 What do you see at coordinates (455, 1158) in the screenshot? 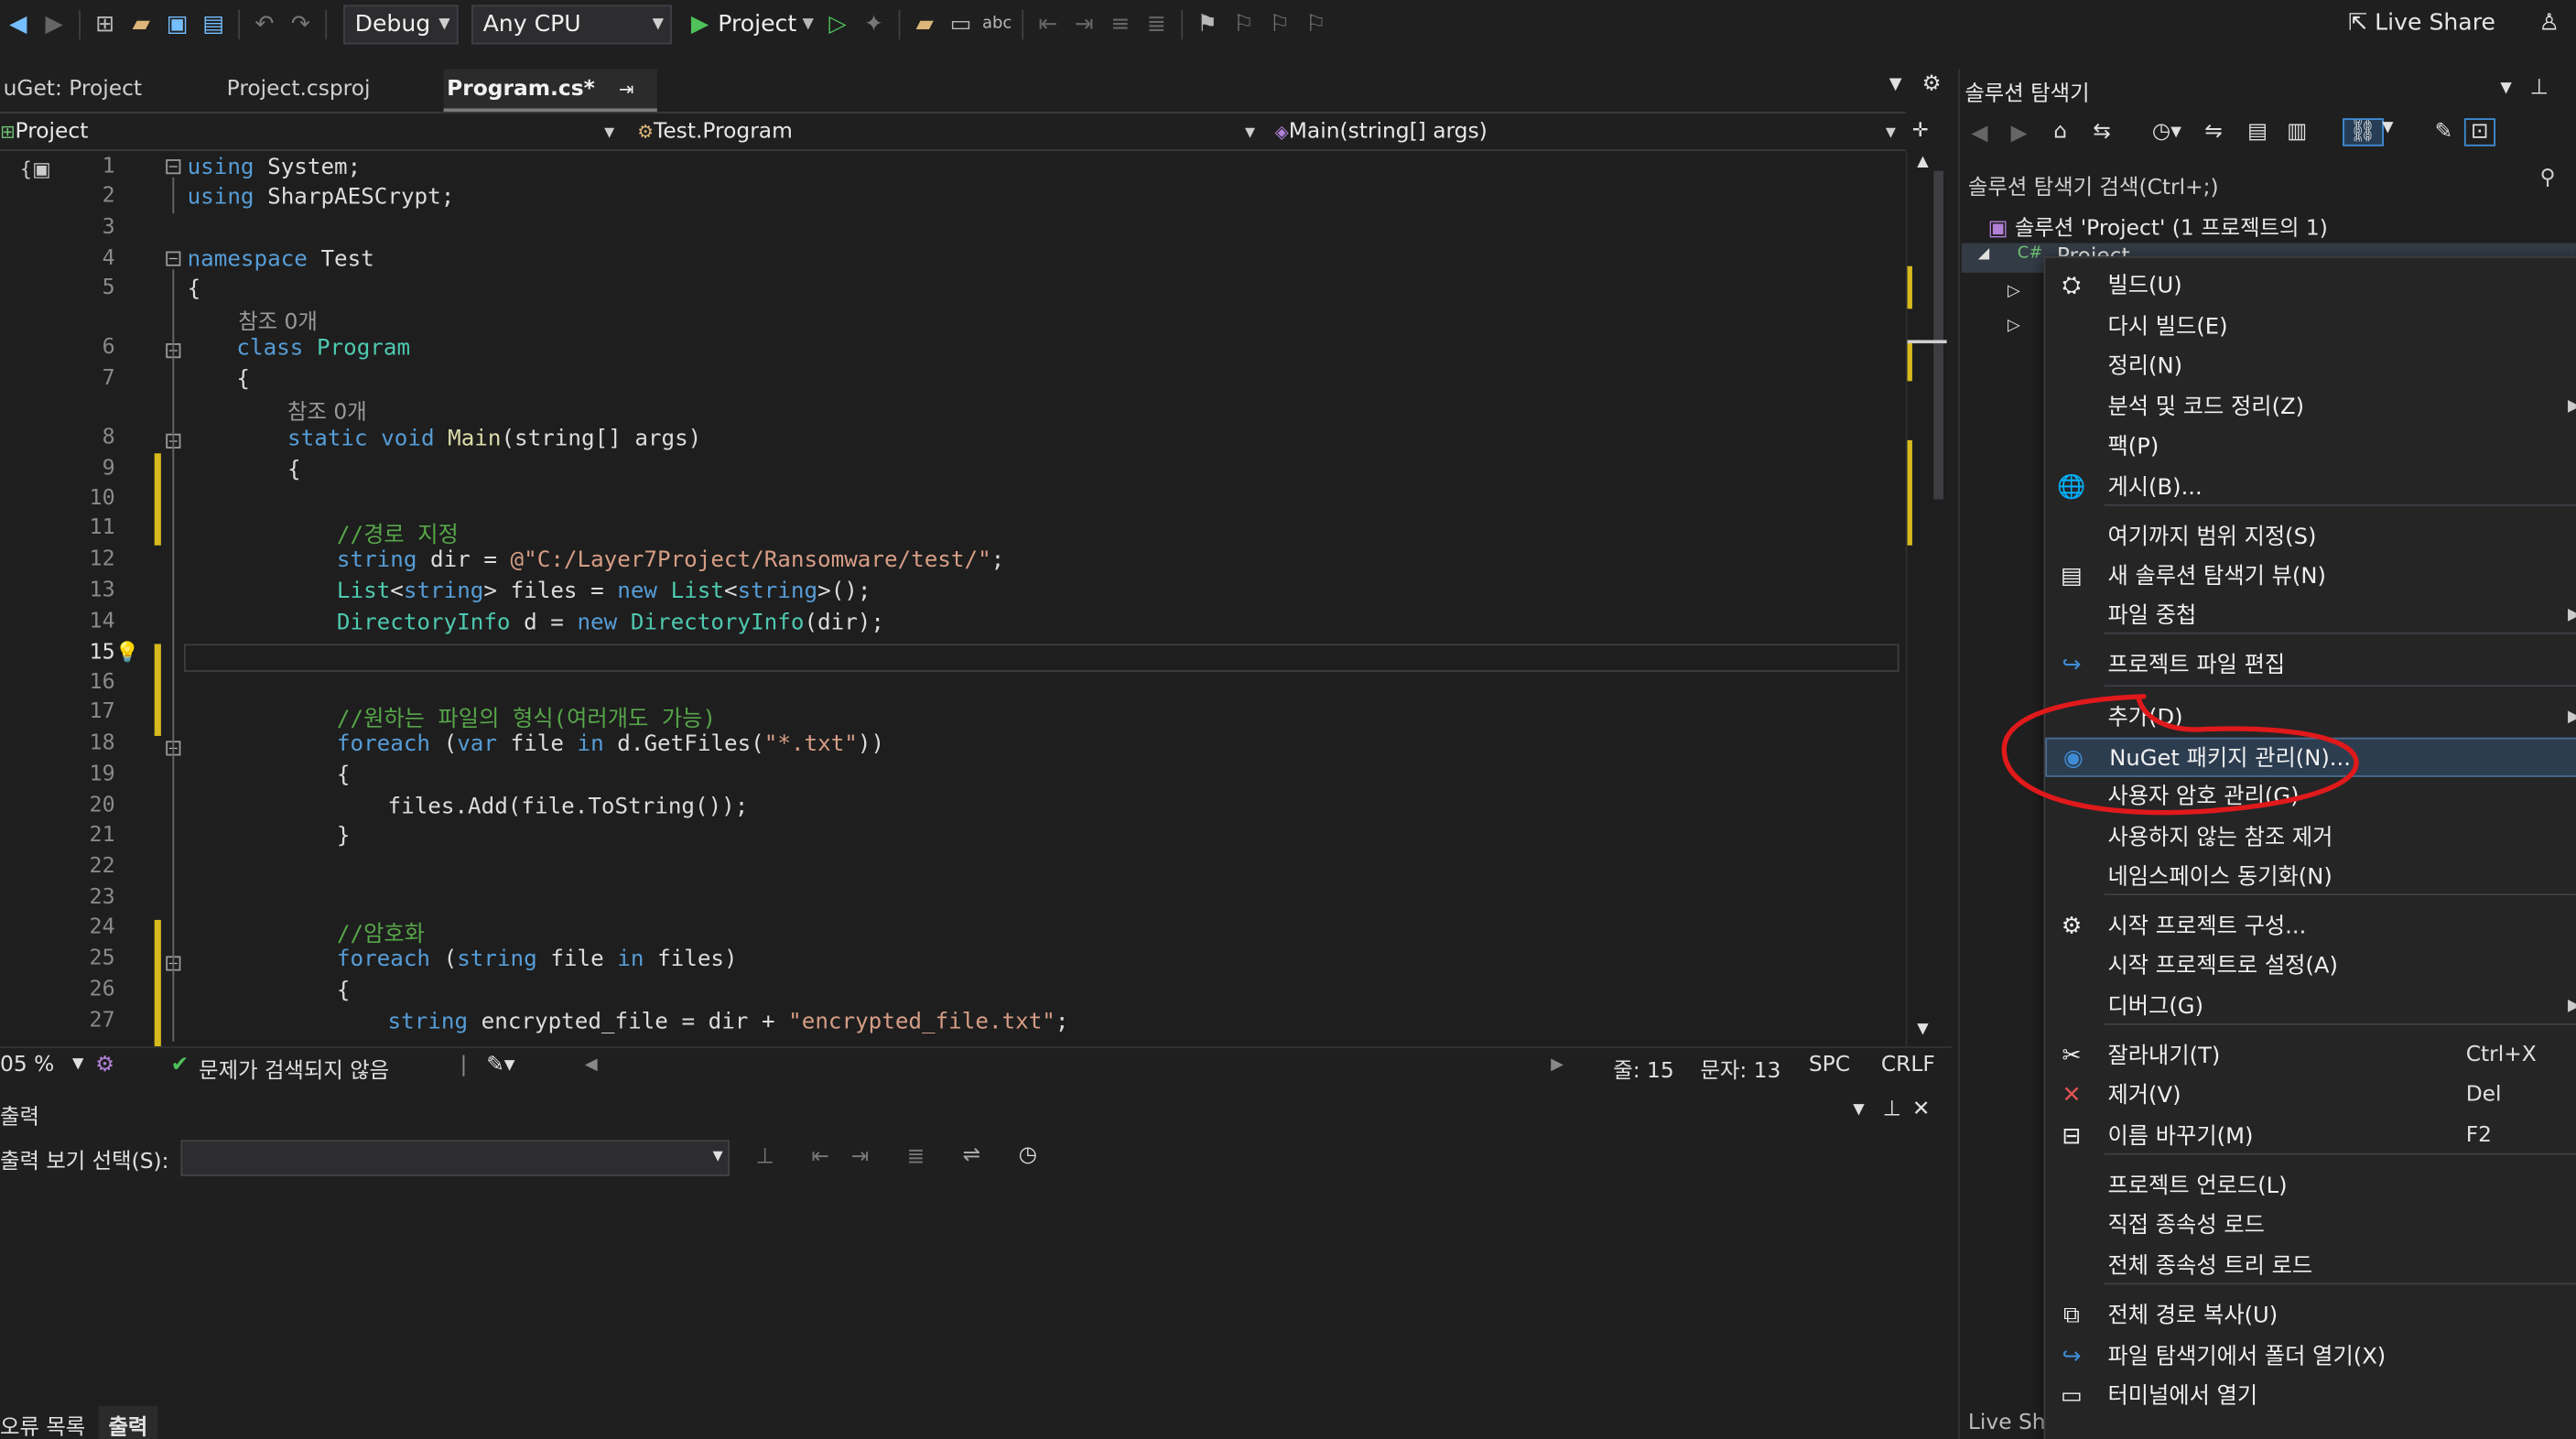
I see `output-source-dropdown: ▼` at bounding box center [455, 1158].